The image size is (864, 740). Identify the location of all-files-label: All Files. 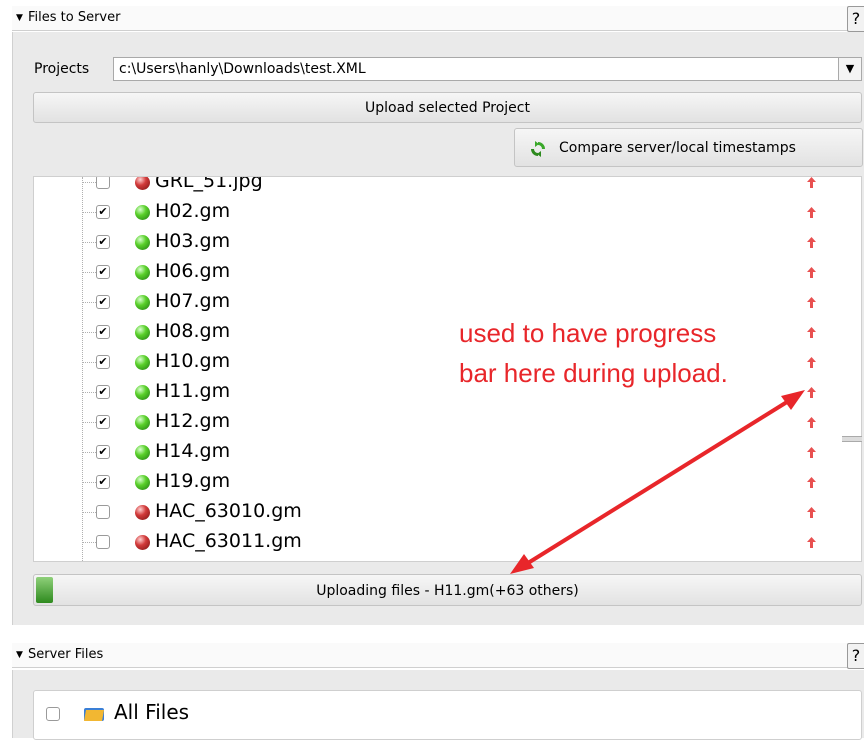
(152, 712).